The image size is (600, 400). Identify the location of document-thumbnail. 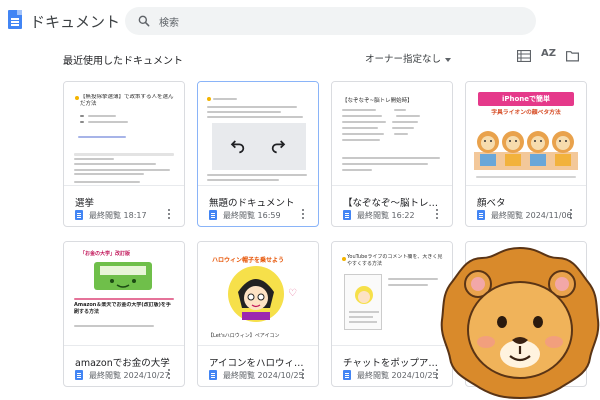
(258, 133).